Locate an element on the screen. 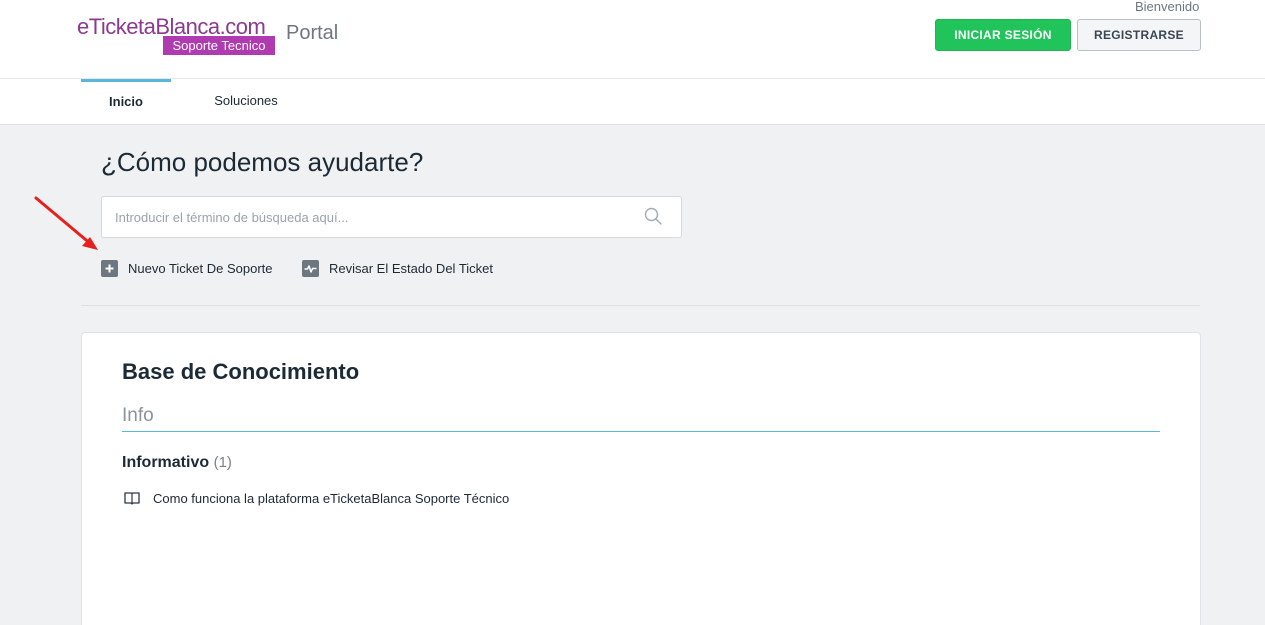 This screenshot has height=625, width=1265. category-count: (1) is located at coordinates (222, 462).